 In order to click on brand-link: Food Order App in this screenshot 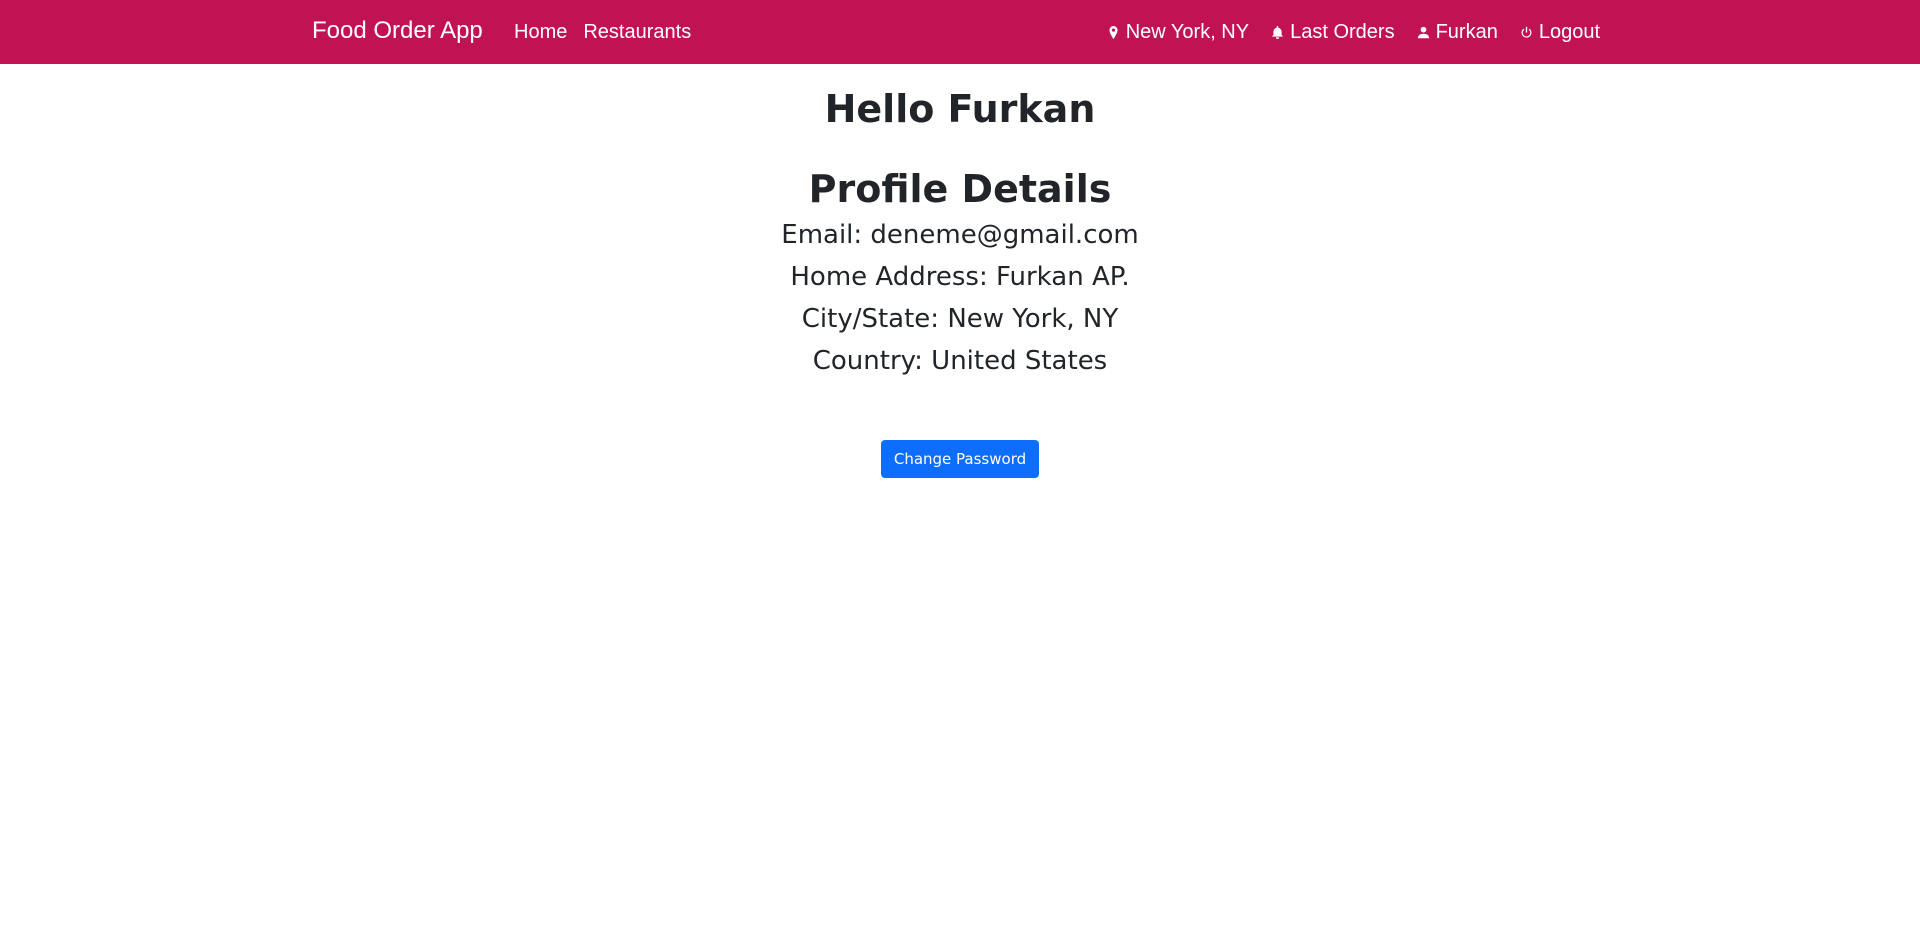, I will do `click(397, 31)`.